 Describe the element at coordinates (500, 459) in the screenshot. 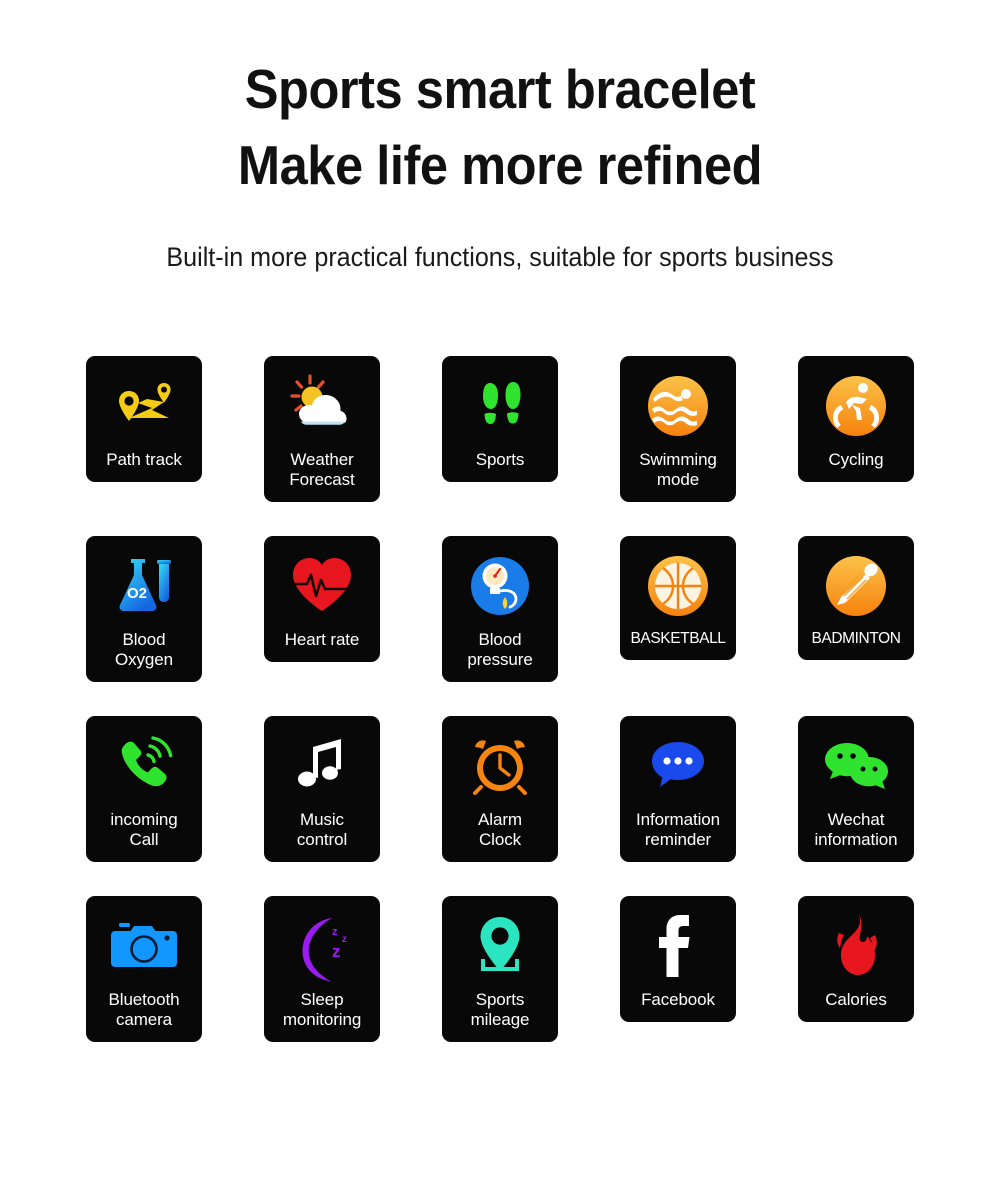

I see `feature-label: Sports` at that location.